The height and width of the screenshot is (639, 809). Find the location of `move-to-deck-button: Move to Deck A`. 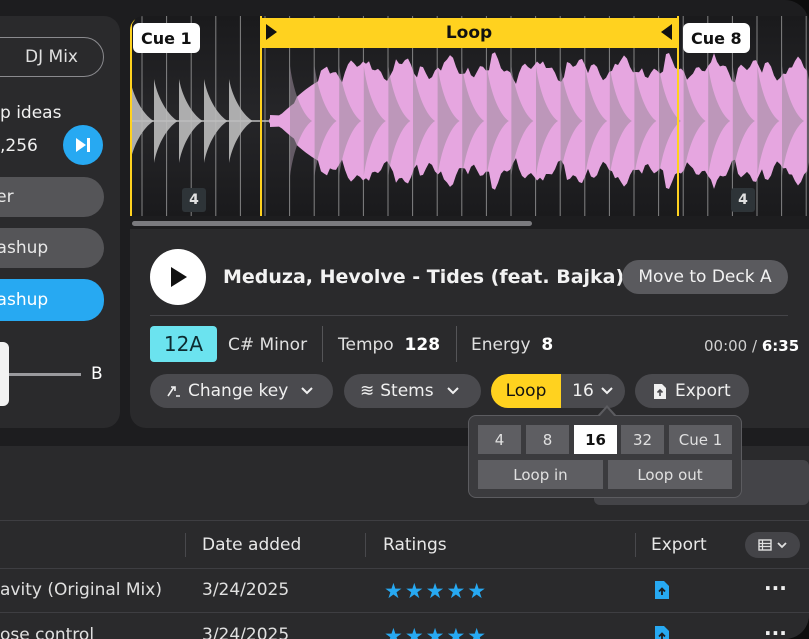

move-to-deck-button: Move to Deck A is located at coordinates (705, 277).